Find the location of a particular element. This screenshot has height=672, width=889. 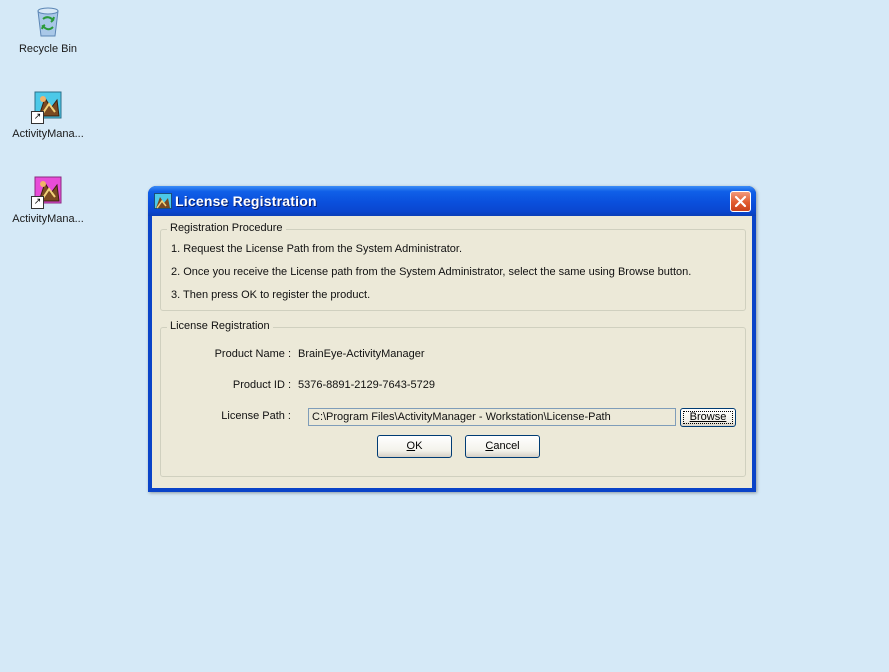

window-title: License Registration is located at coordinates (246, 201).